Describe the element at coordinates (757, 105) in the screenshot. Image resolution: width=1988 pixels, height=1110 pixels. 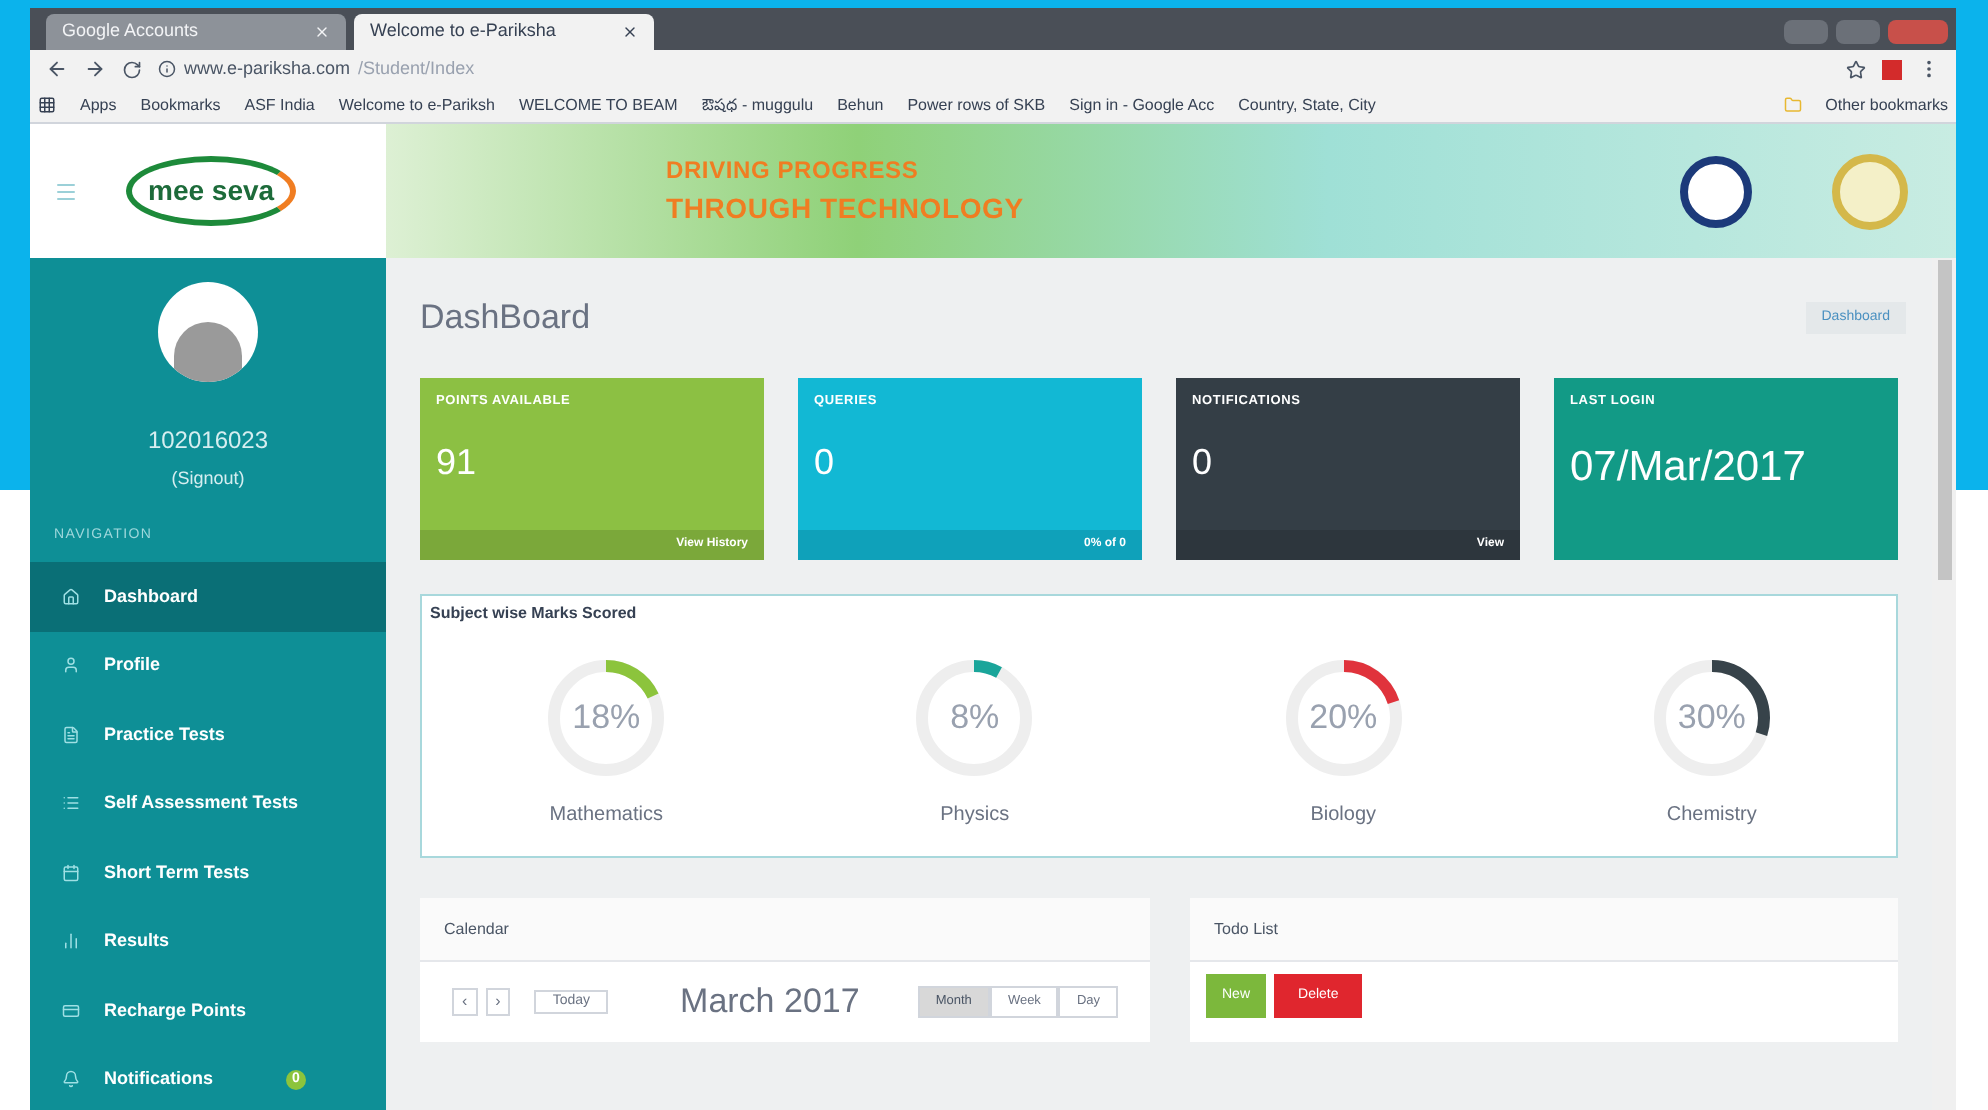
I see `bookmark-link: ఔషధ - muggulu` at that location.